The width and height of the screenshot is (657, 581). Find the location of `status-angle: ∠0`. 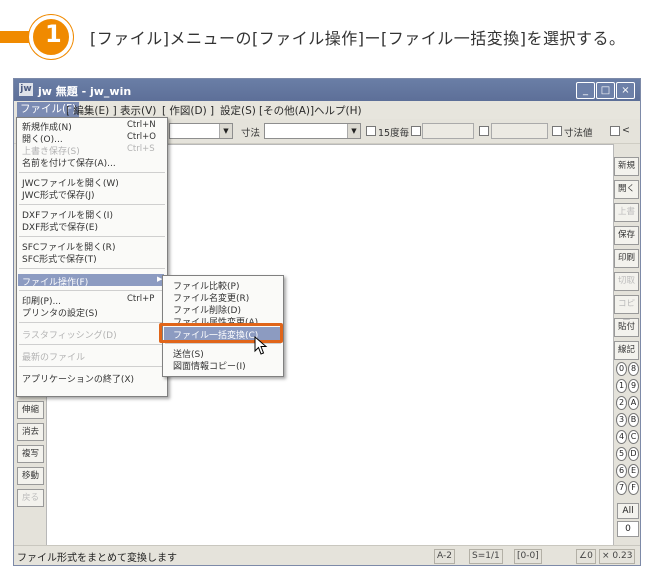

status-angle: ∠0 is located at coordinates (586, 556).